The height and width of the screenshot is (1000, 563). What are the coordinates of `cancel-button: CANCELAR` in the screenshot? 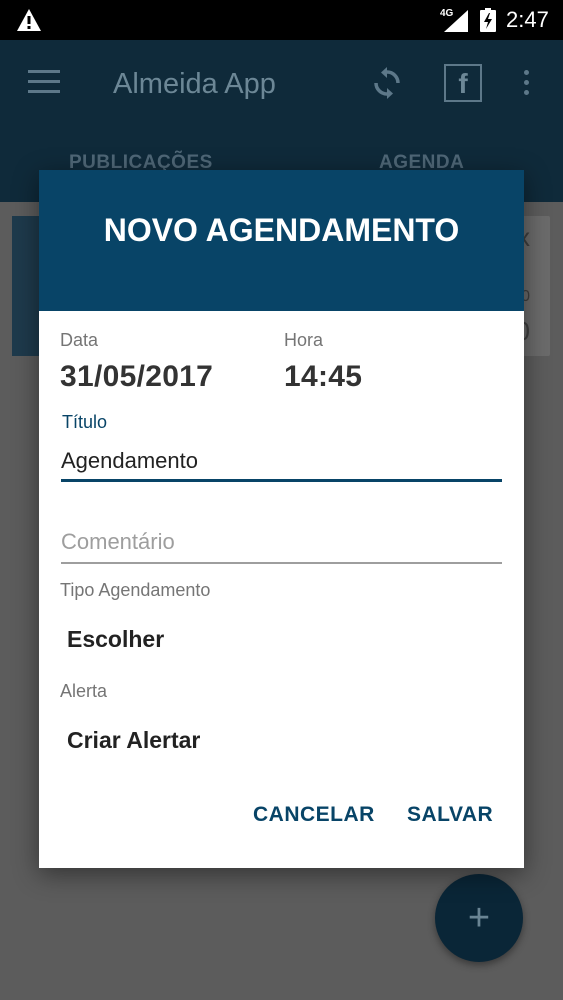 It's located at (314, 815).